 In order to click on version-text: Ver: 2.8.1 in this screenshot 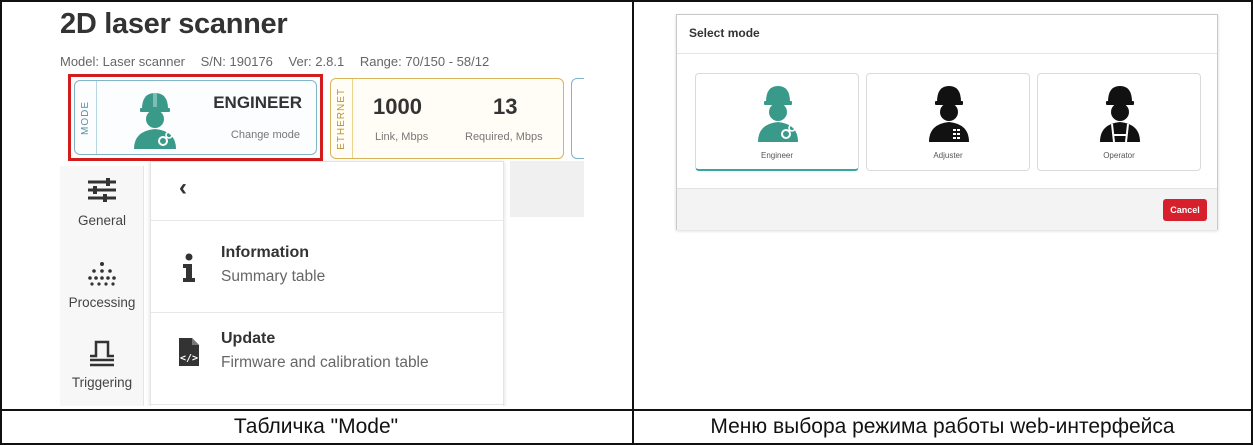, I will do `click(316, 61)`.